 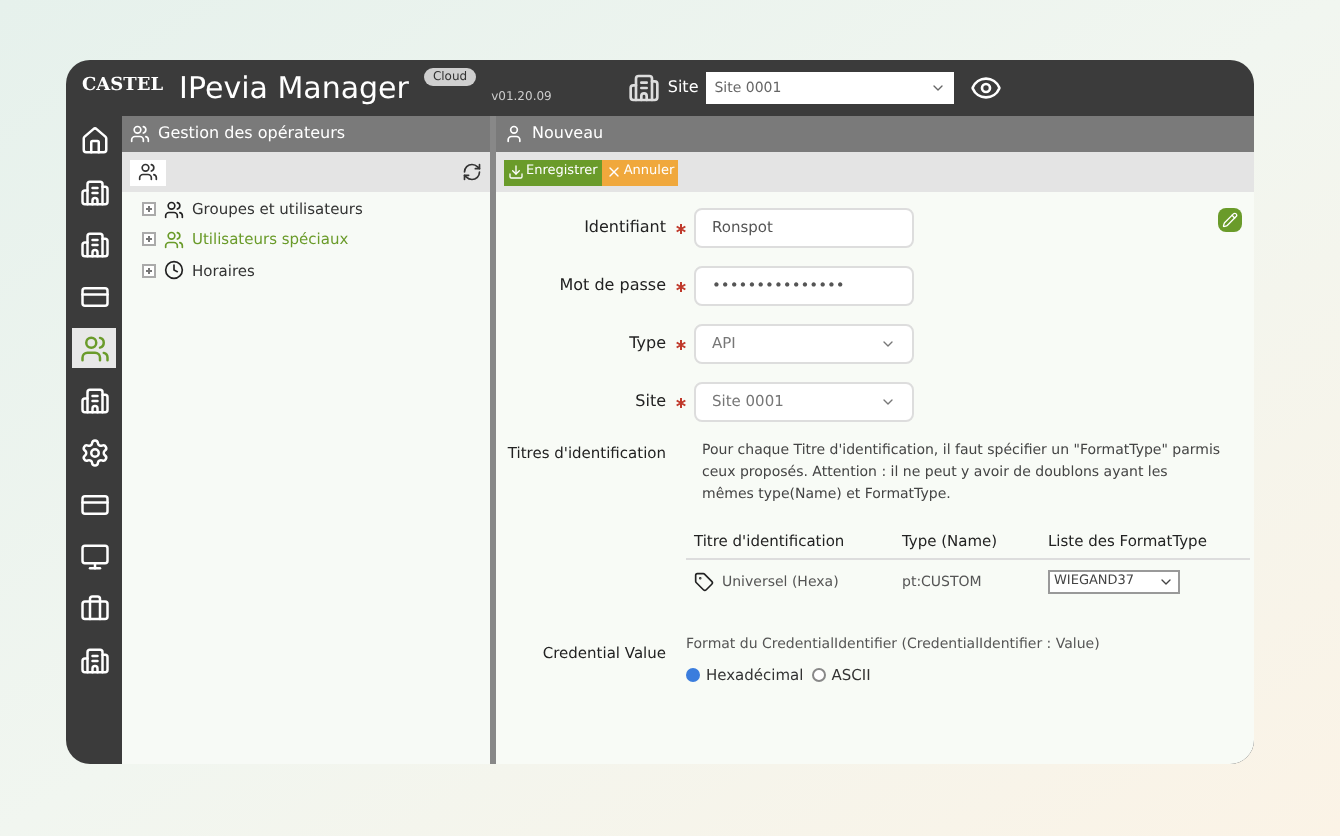 What do you see at coordinates (1230, 220) in the screenshot?
I see `edit-icon` at bounding box center [1230, 220].